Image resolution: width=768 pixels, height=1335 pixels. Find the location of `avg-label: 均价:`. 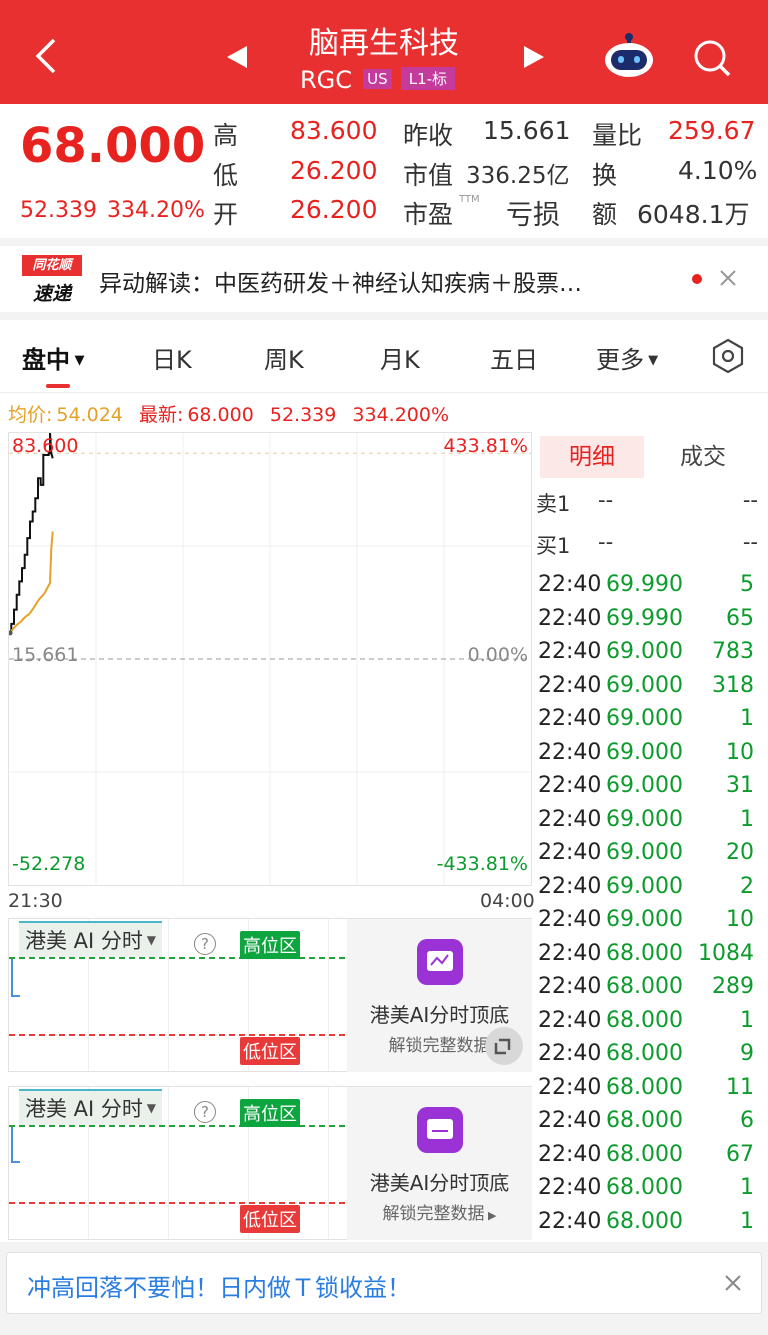

avg-label: 均价: is located at coordinates (30, 415).